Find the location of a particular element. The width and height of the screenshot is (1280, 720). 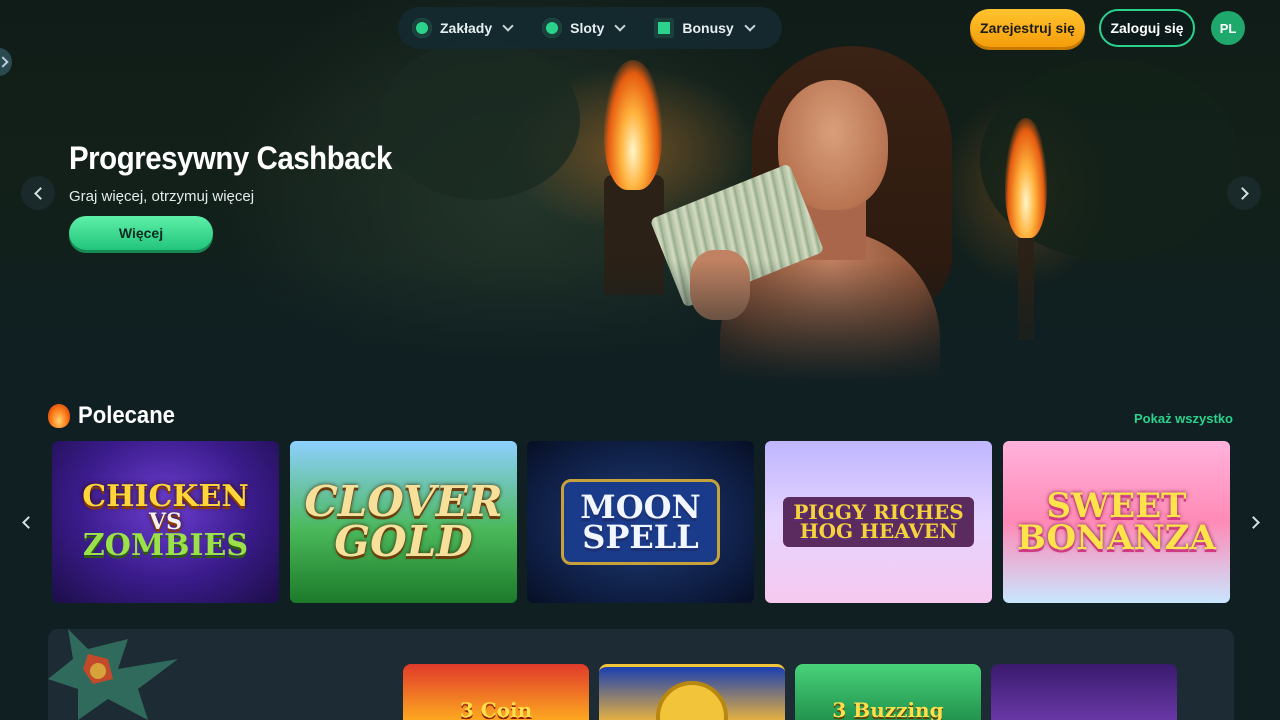

game-logo: Chicken vs Zombies is located at coordinates (165, 523).